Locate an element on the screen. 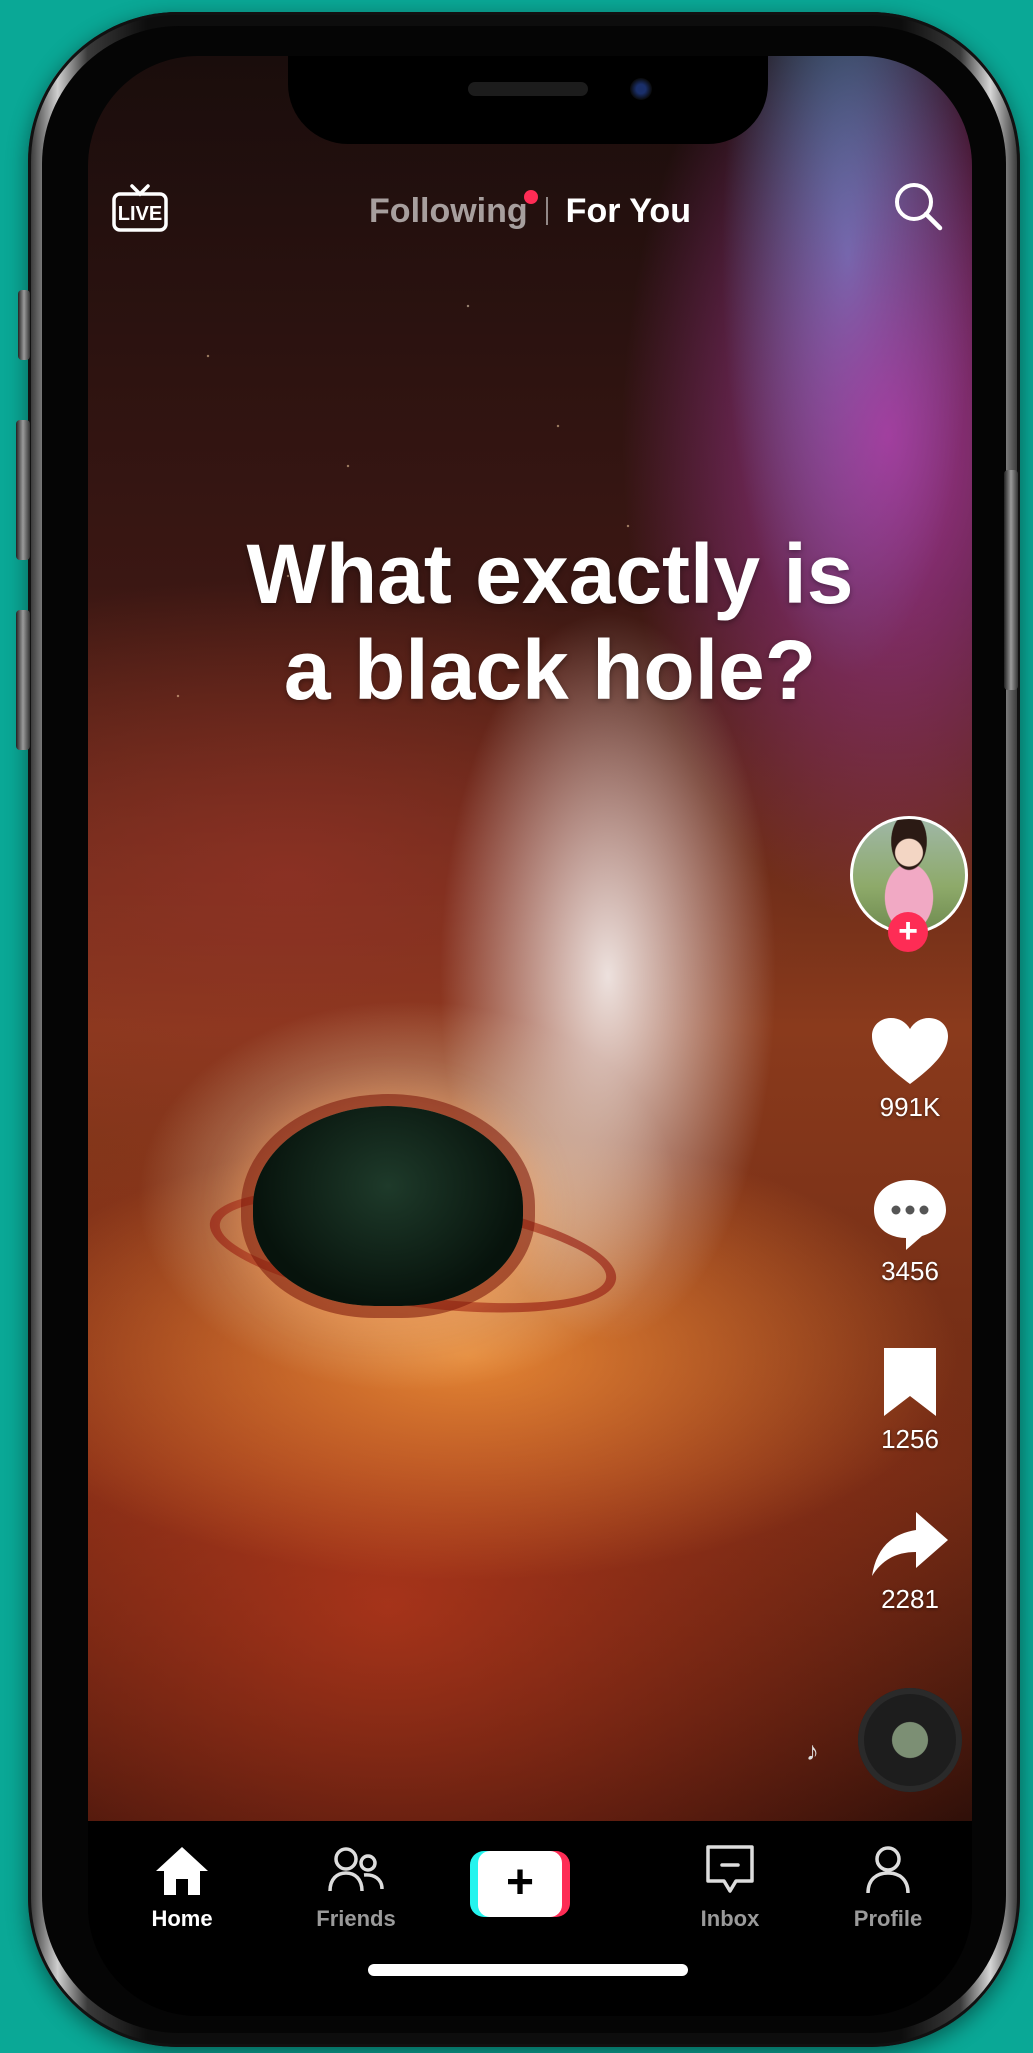 The image size is (1033, 2053). speaker is located at coordinates (528, 89).